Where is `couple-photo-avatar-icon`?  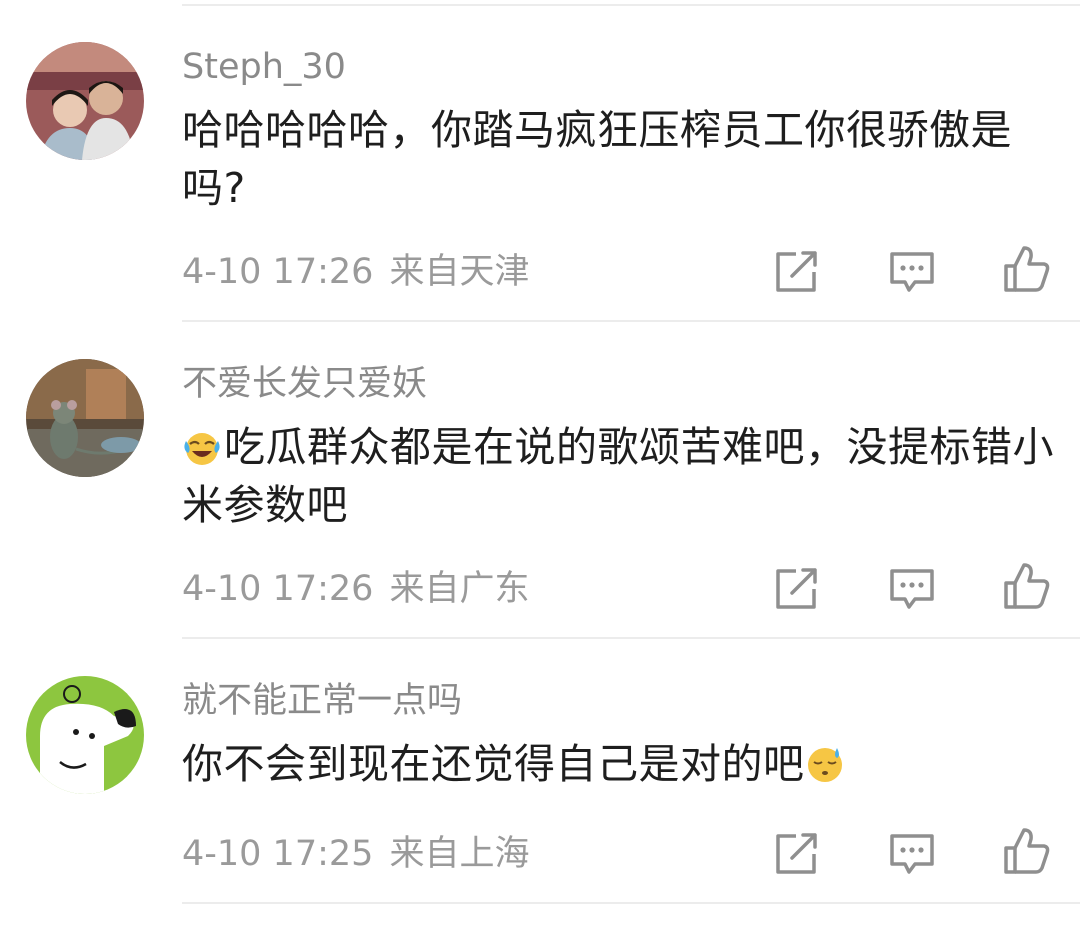
couple-photo-avatar-icon is located at coordinates (85, 101).